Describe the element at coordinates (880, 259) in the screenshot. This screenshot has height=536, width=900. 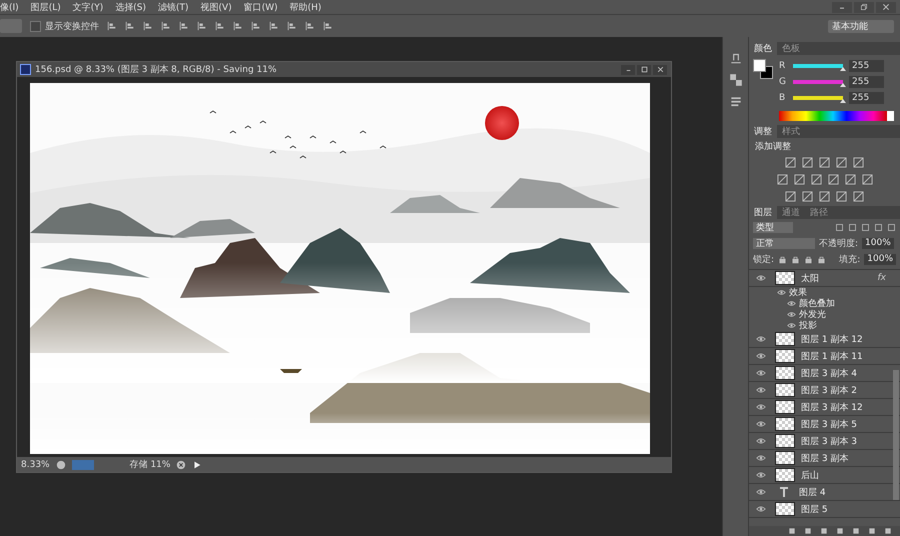
I see `fill-field: 100%` at that location.